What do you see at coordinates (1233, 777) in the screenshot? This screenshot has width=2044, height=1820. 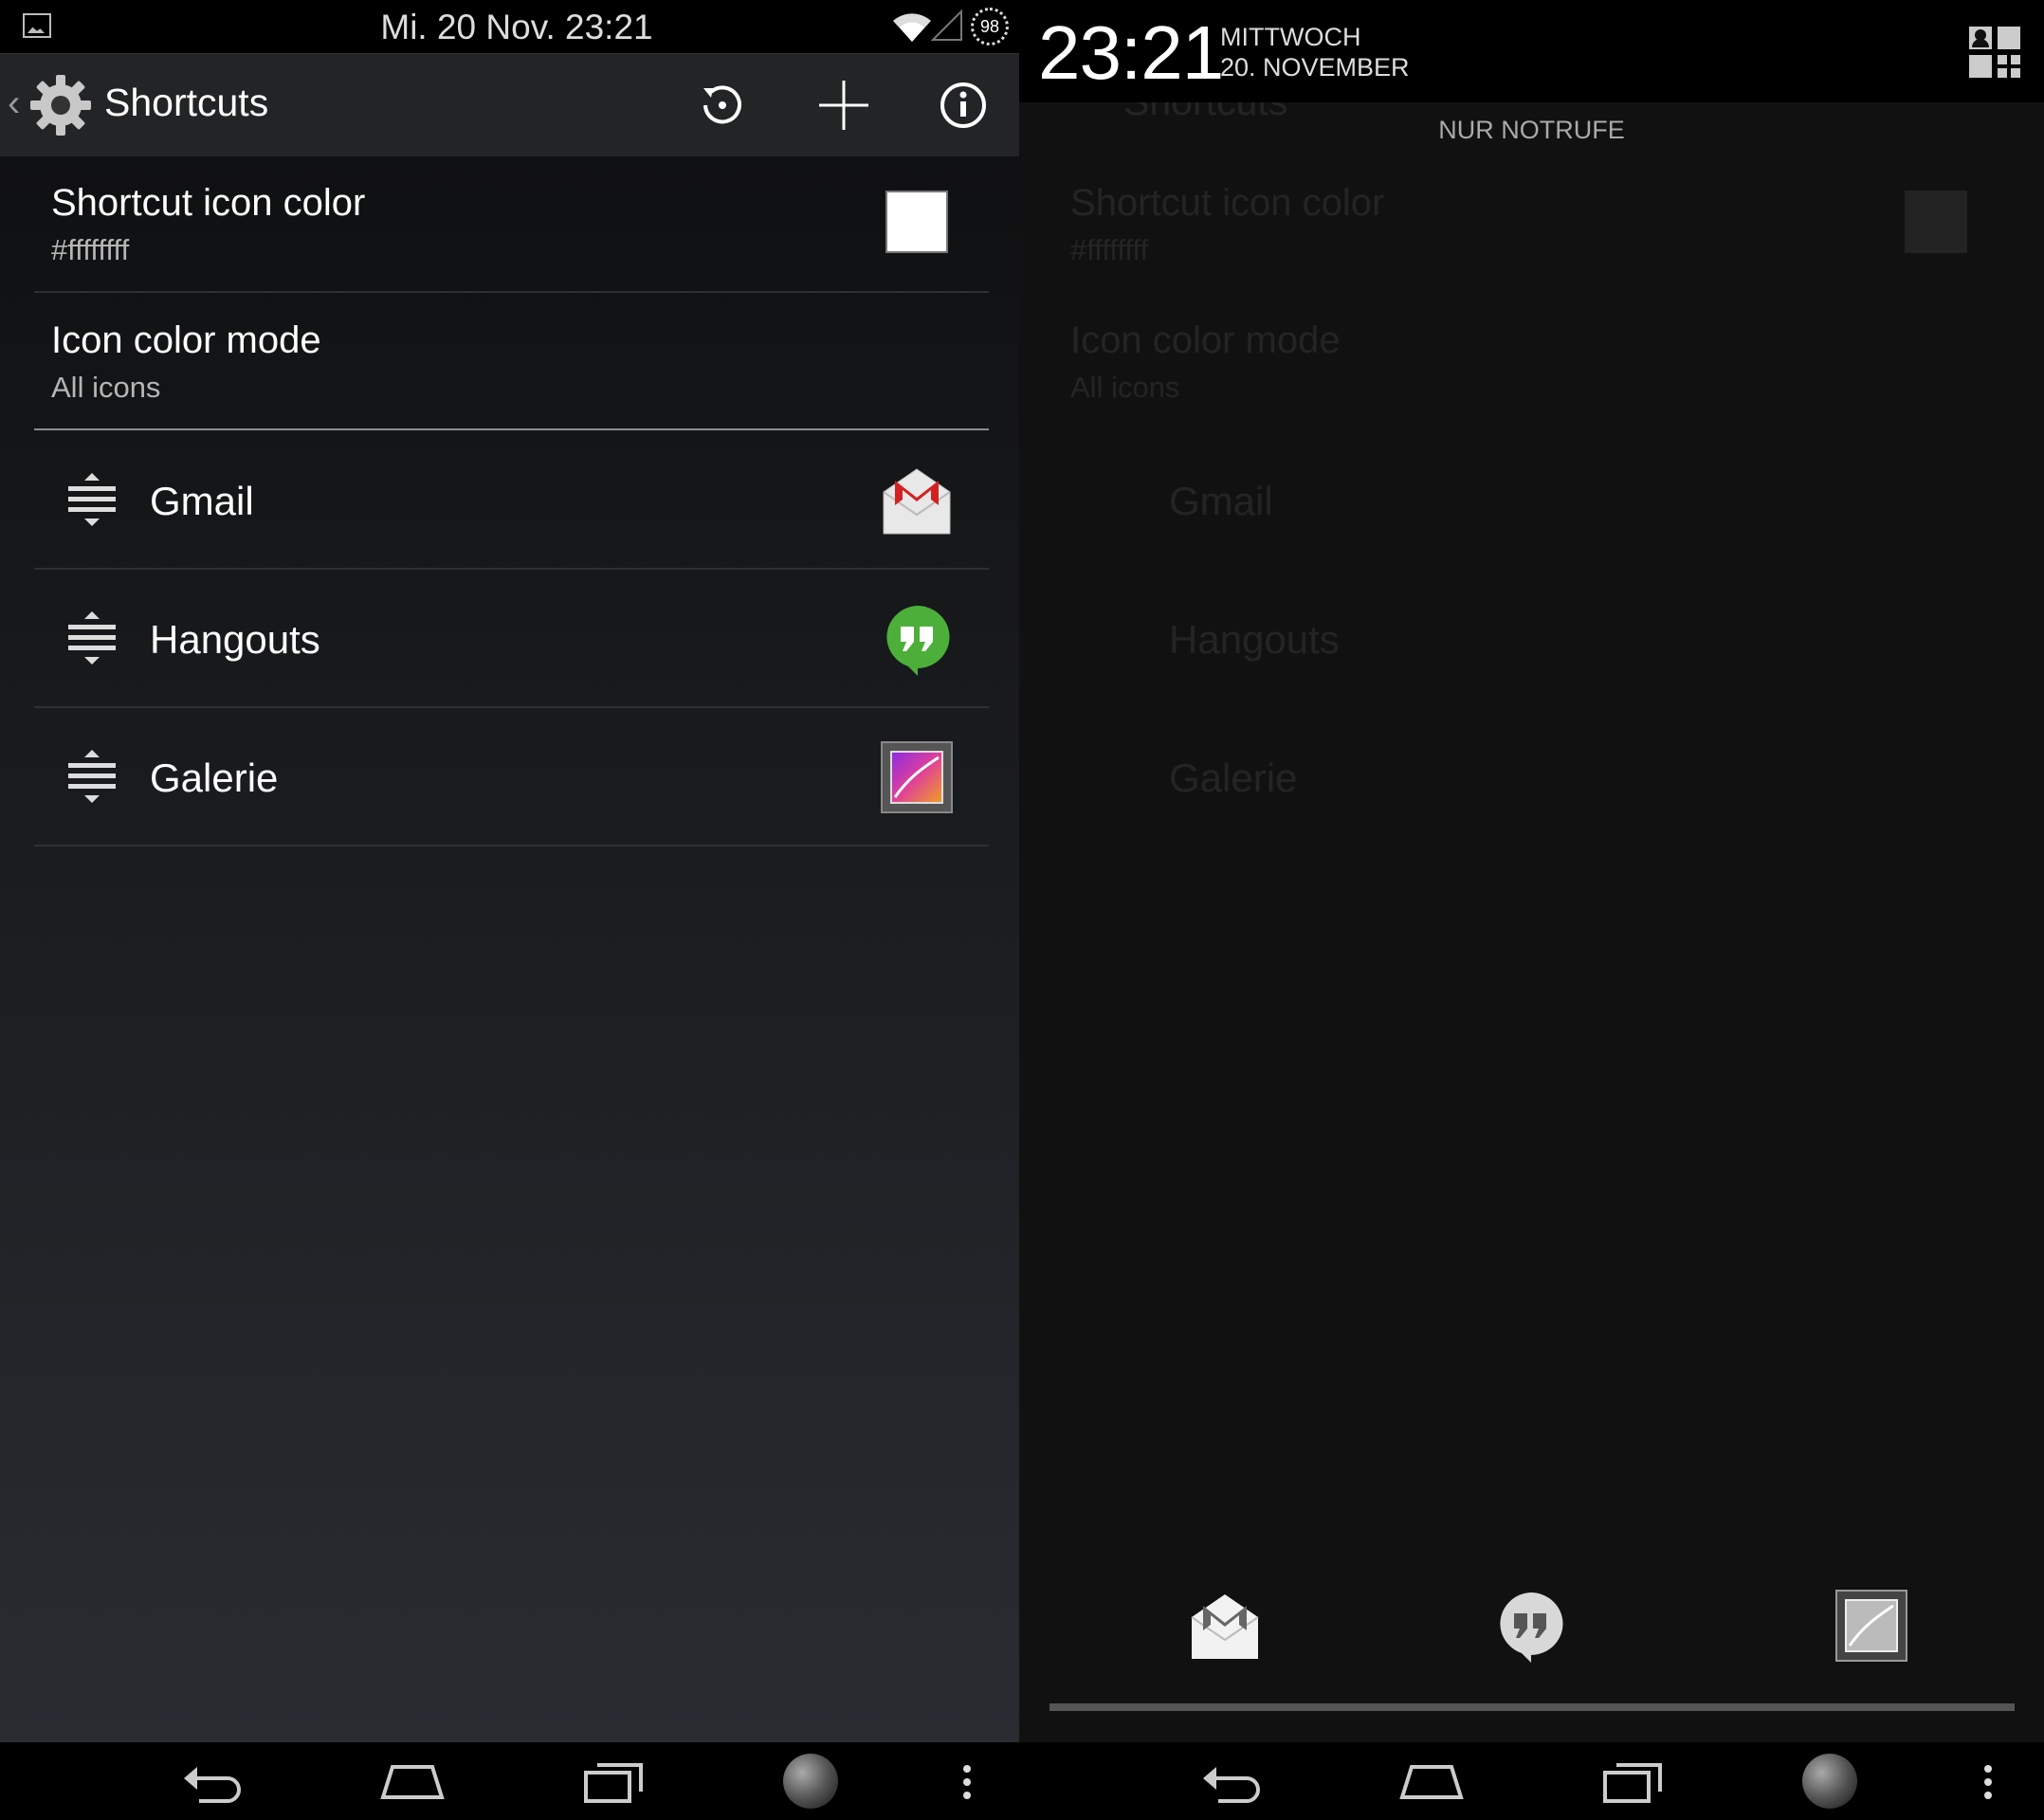 I see `ghost-shortcut-label: Galerie` at bounding box center [1233, 777].